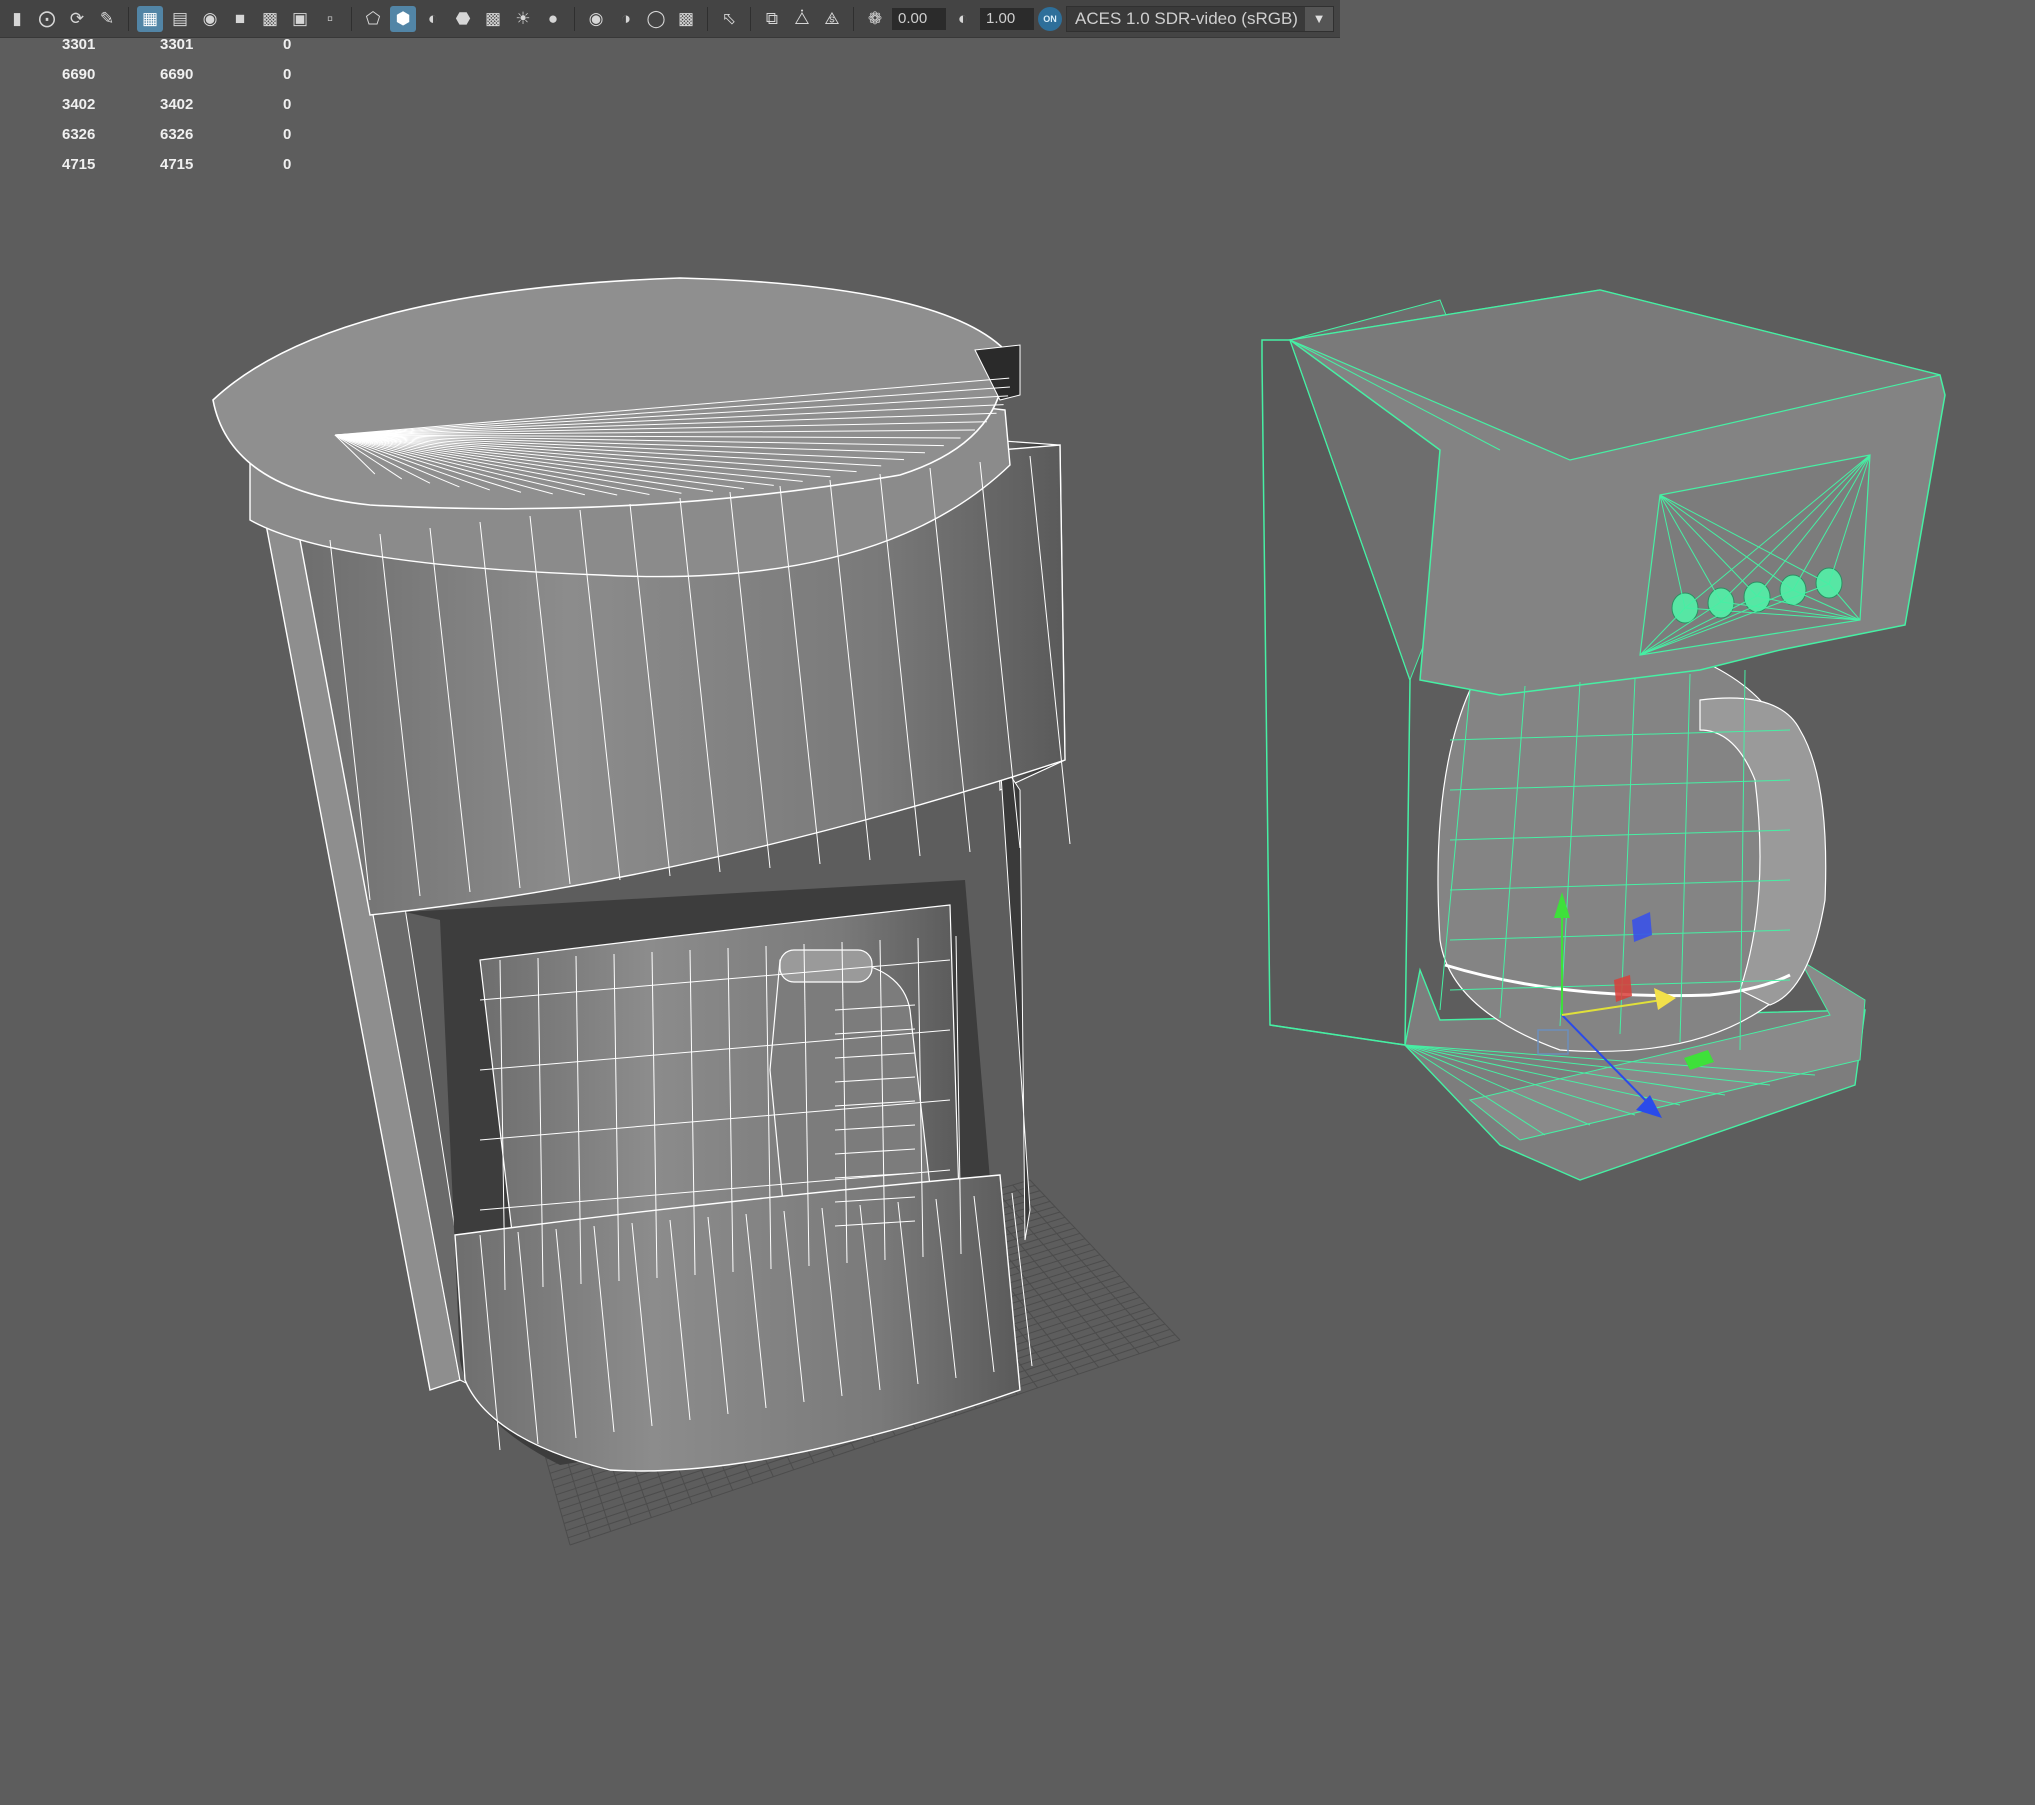 The width and height of the screenshot is (2035, 1805). What do you see at coordinates (210, 19) in the screenshot?
I see `resolution-gate-icon: ◉` at bounding box center [210, 19].